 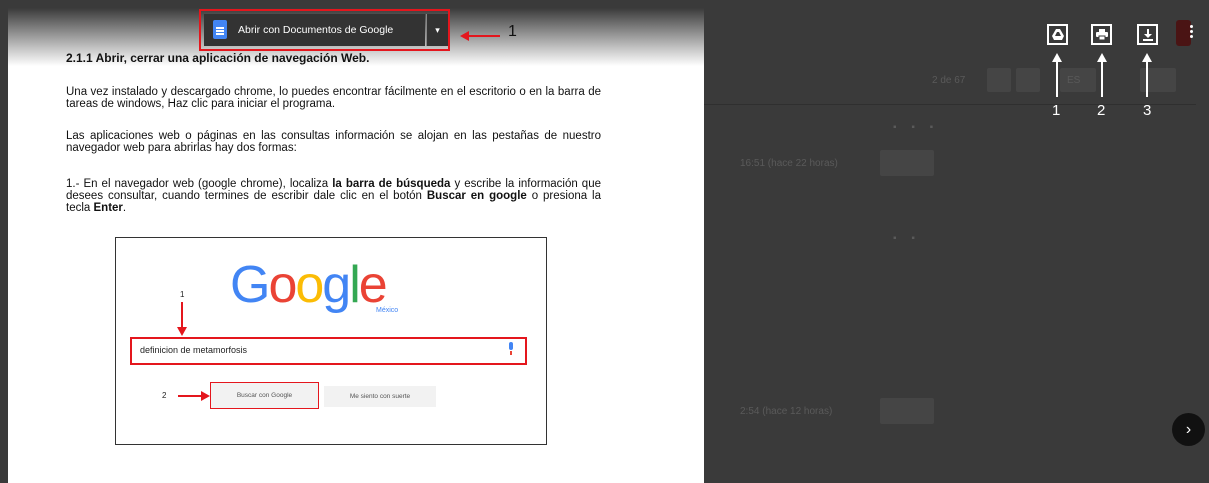 What do you see at coordinates (250, 285) in the screenshot?
I see `logo-letter: G` at bounding box center [250, 285].